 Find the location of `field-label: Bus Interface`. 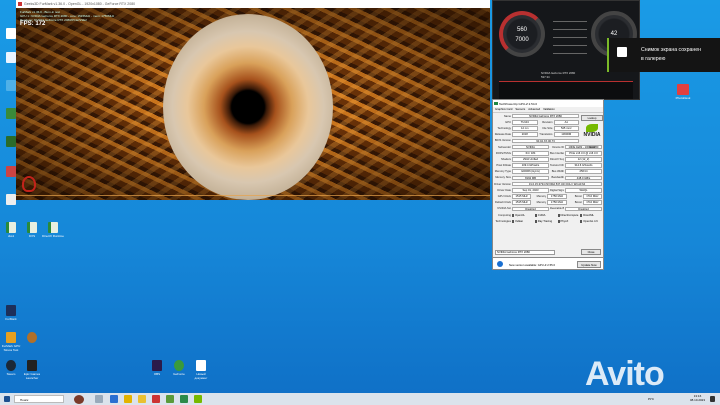

field-label: Bus Interface is located at coordinates (557, 153).